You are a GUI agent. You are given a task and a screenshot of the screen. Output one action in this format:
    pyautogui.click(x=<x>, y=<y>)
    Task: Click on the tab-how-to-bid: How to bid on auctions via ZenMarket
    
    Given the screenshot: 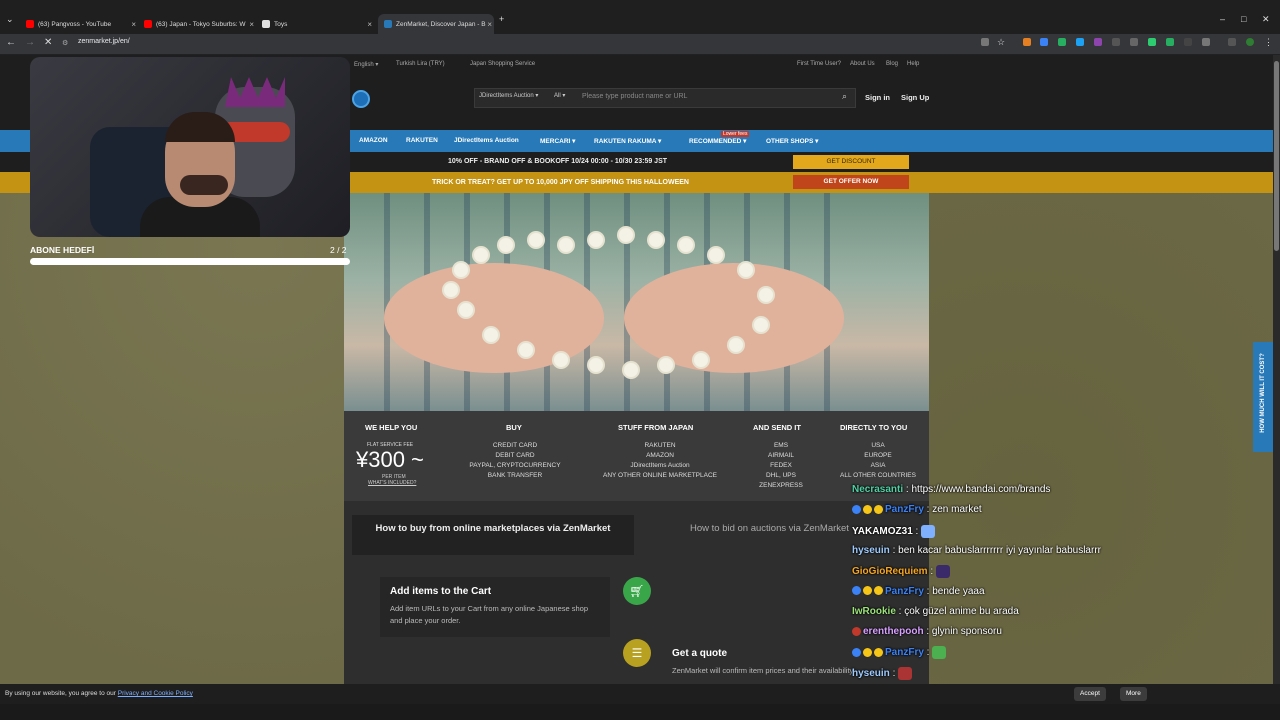 What is the action you would take?
    pyautogui.click(x=769, y=528)
    